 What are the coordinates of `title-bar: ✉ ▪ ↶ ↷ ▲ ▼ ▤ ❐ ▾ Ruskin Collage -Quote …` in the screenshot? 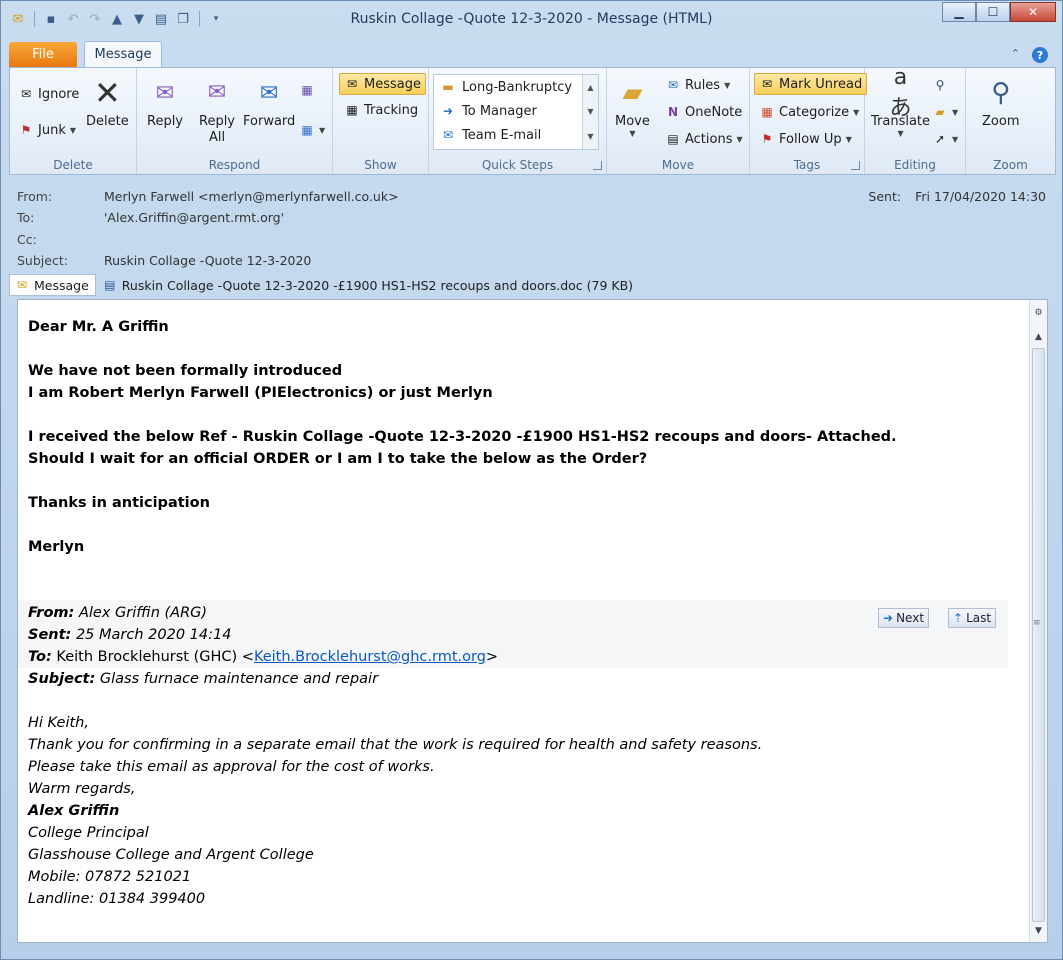 It's located at (531, 20).